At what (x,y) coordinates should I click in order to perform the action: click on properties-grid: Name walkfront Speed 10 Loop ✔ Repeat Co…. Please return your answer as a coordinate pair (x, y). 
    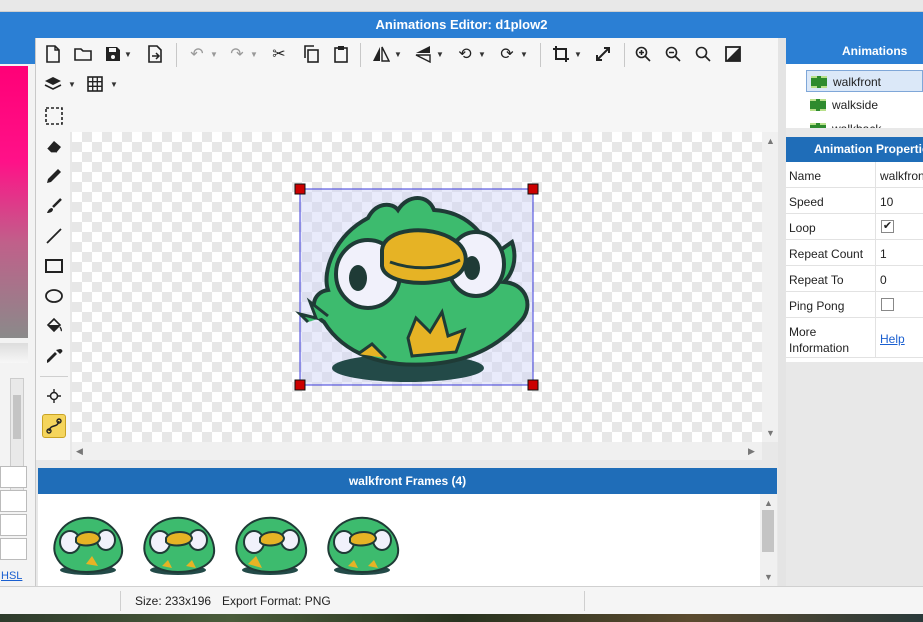
    Looking at the image, I should click on (854, 262).